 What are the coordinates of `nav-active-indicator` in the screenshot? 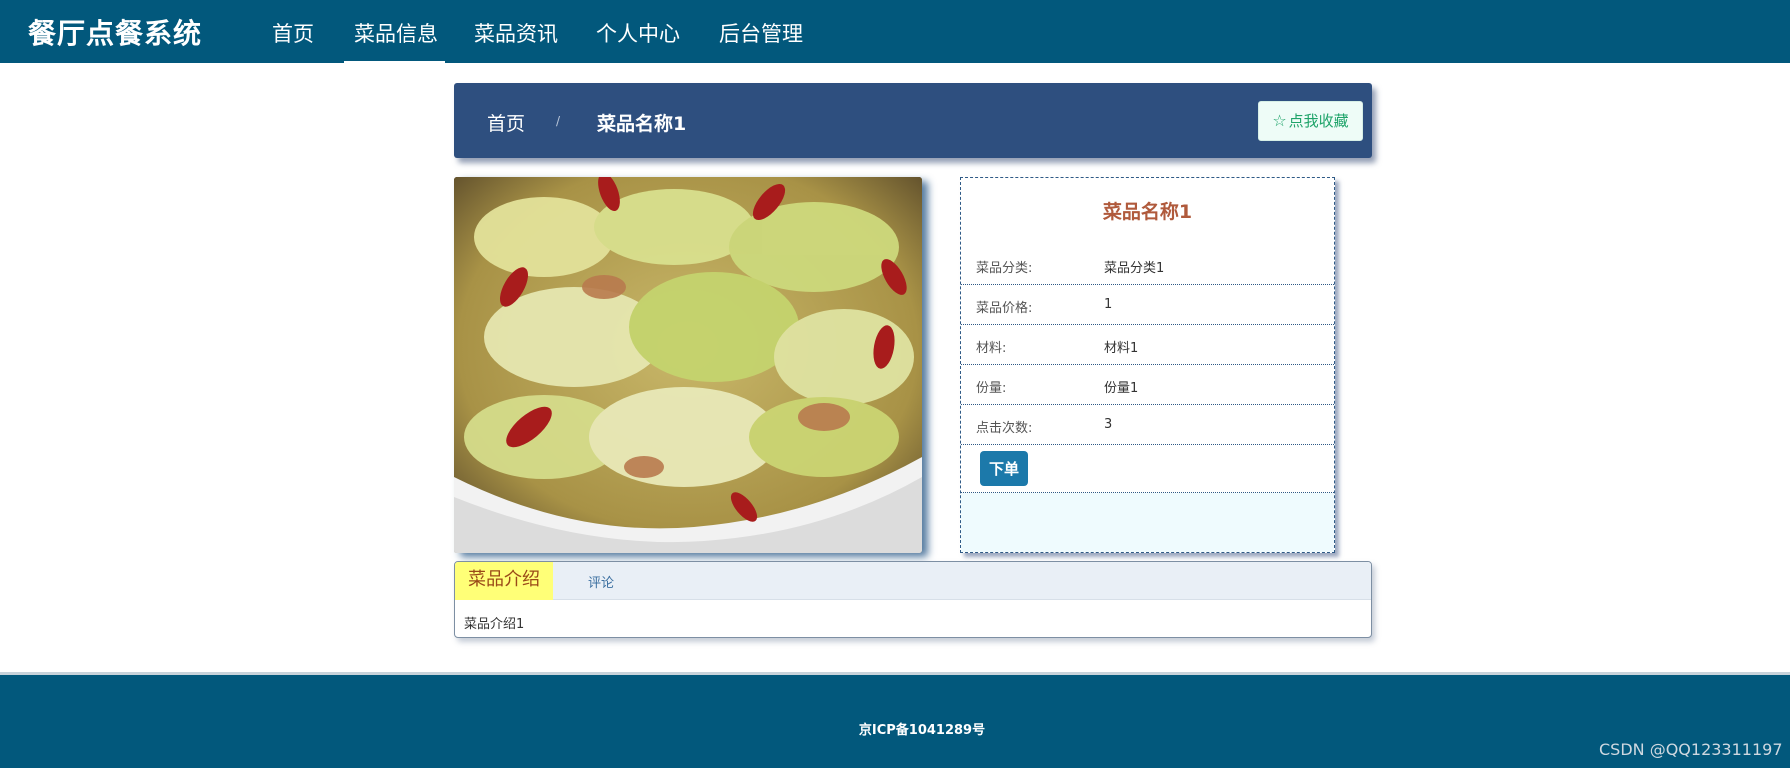 It's located at (394, 62).